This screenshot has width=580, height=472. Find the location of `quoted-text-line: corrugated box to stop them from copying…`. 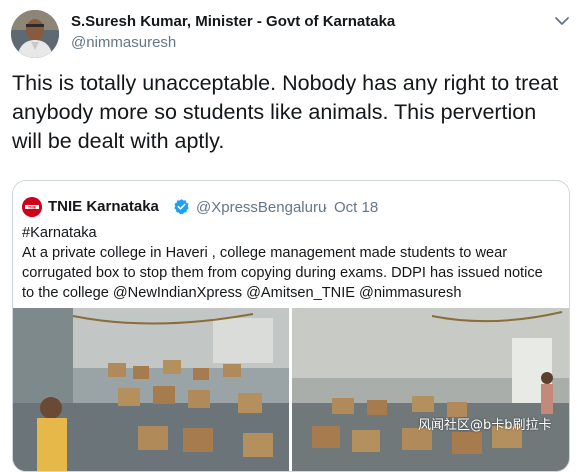

quoted-text-line: corrugated box to stop them from copying… is located at coordinates (282, 273).